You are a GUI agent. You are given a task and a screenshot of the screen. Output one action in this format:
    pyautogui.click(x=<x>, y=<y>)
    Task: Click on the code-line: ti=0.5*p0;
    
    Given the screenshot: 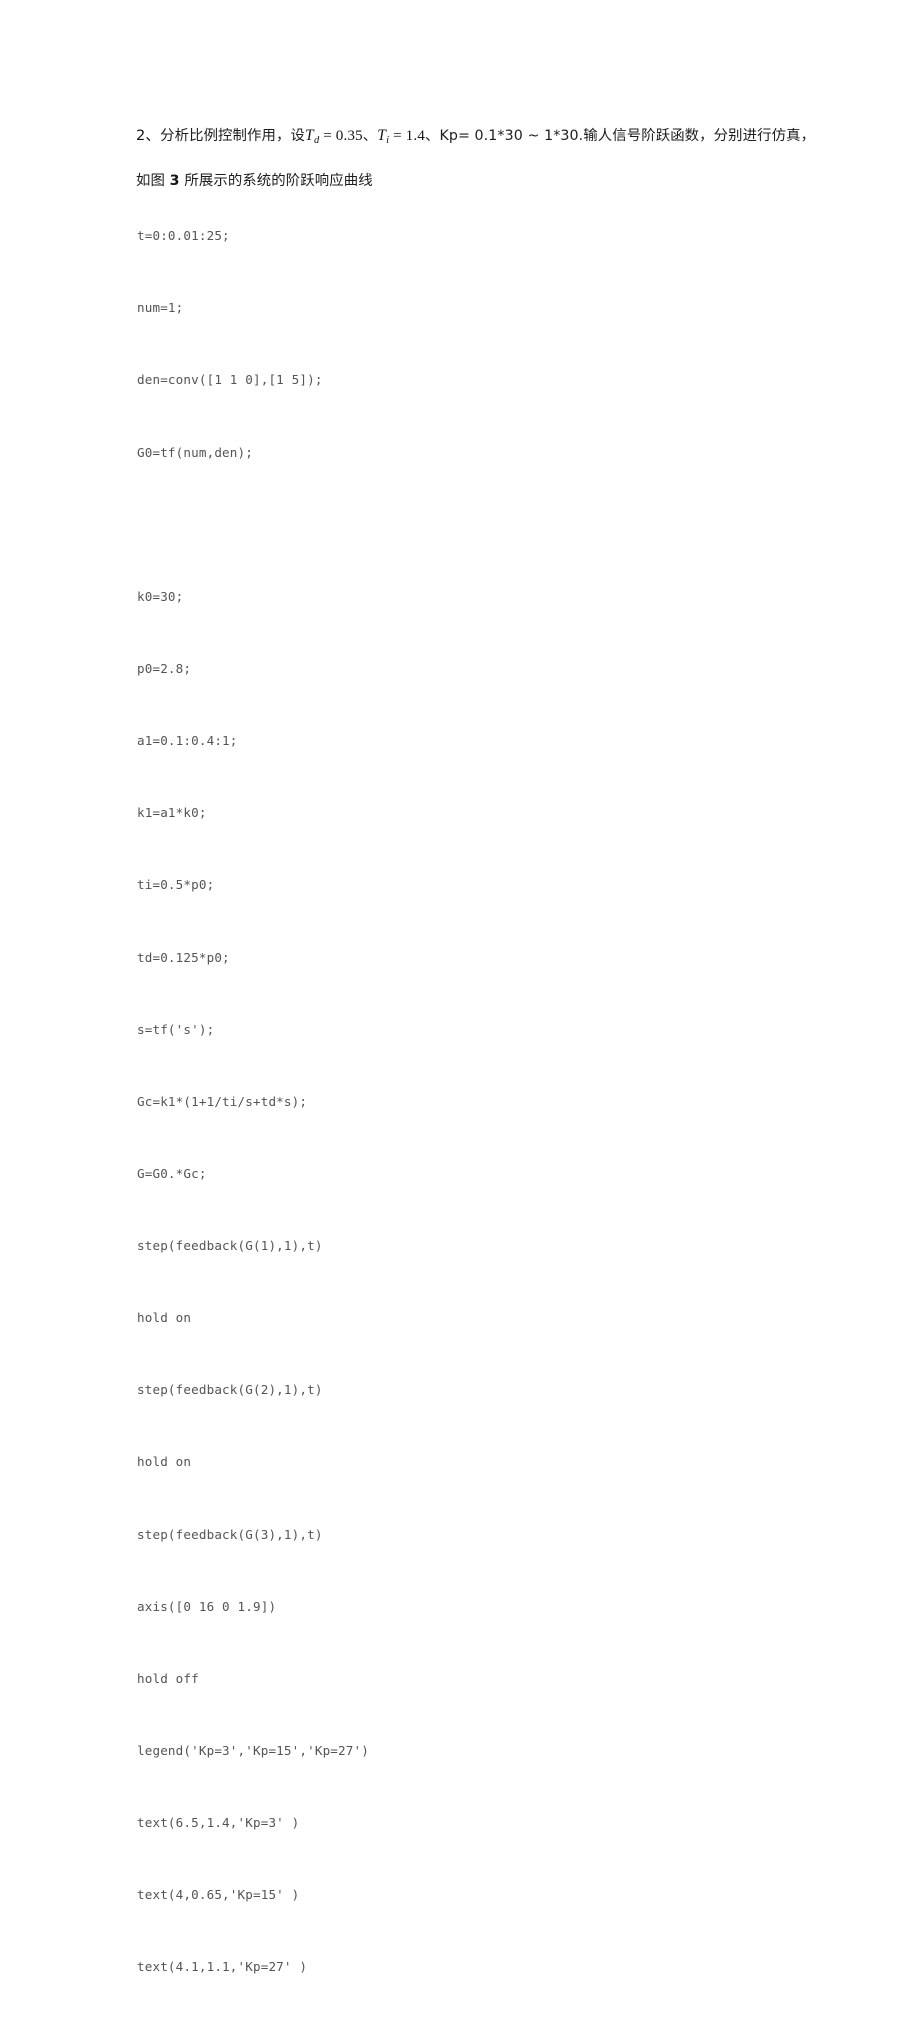 What is the action you would take?
    pyautogui.click(x=176, y=885)
    